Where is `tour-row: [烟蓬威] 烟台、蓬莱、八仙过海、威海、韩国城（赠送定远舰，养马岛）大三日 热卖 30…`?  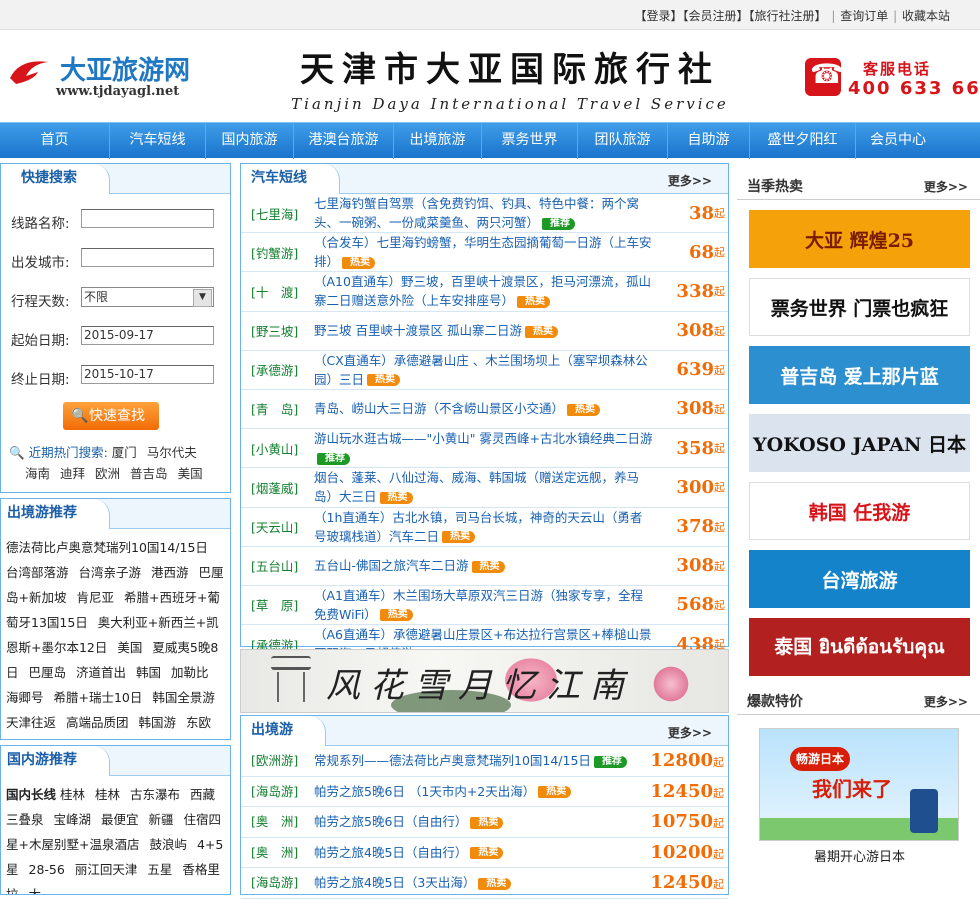 tour-row: [烟蓬威] 烟台、蓬莱、八仙过海、威海、韩国城（赠送定远舰，养马岛）大三日 热卖 30… is located at coordinates (484, 488).